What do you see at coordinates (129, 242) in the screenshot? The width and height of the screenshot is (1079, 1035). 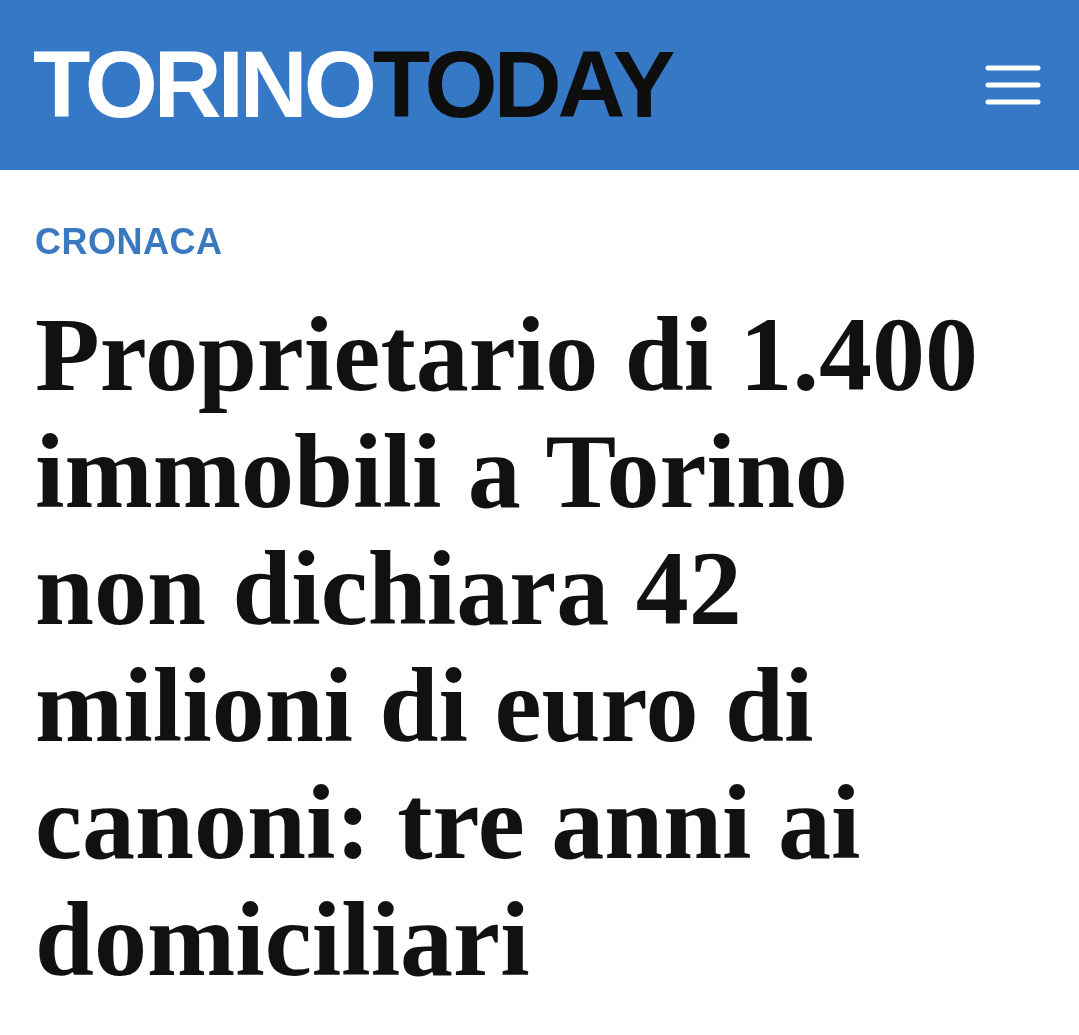 I see `category-link: CRONACA` at bounding box center [129, 242].